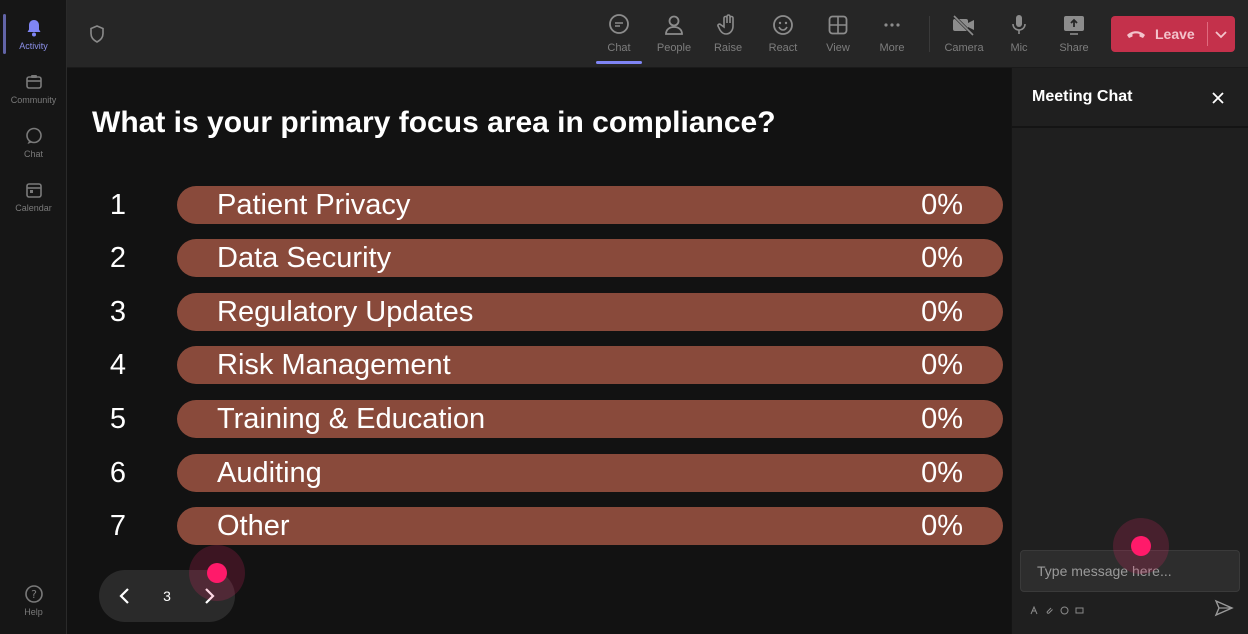 The image size is (1248, 634). Describe the element at coordinates (304, 257) in the screenshot. I see `poll-option-label: Data Security` at that location.